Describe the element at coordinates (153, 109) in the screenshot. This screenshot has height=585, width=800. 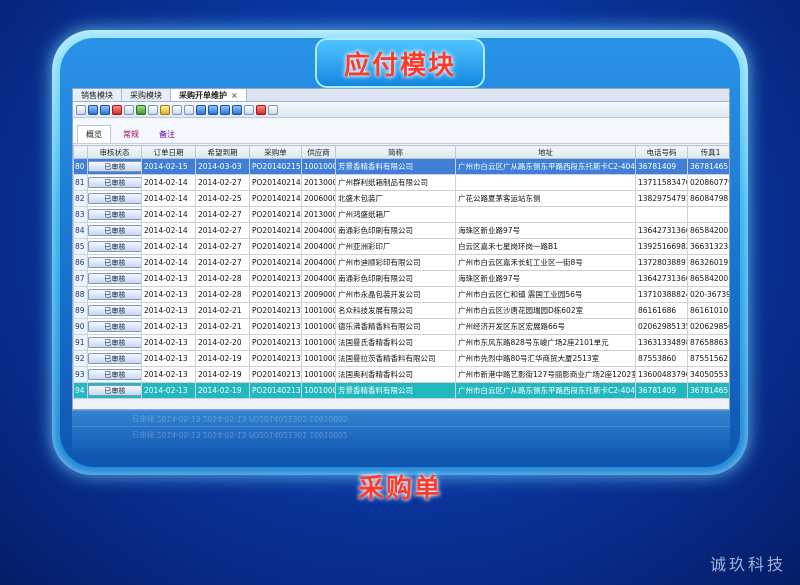
I see `print-icon` at that location.